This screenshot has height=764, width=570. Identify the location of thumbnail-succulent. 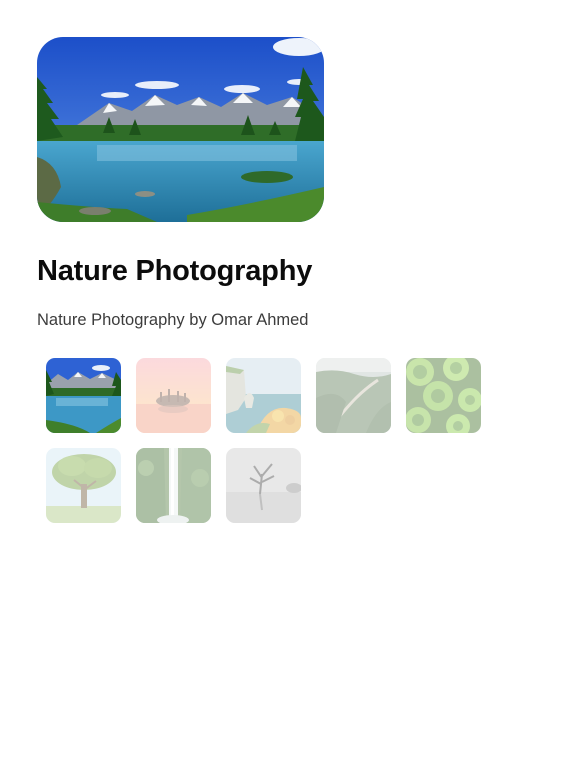
(443, 395).